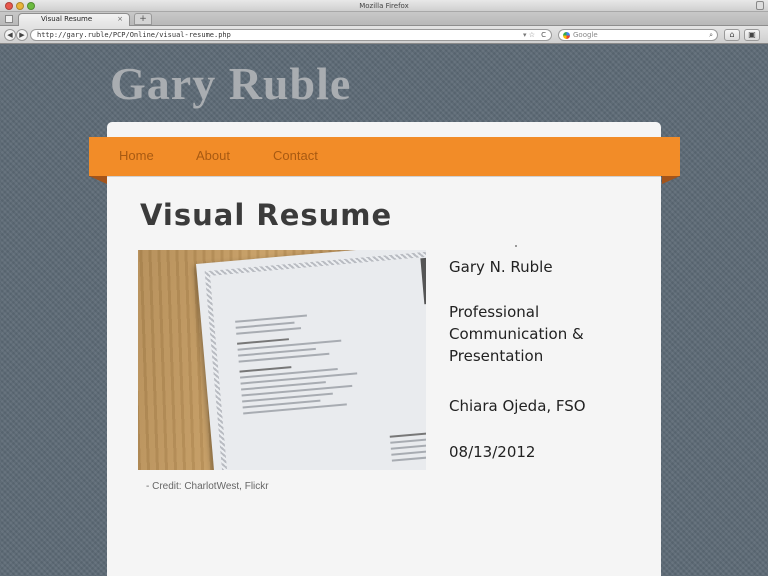 This screenshot has height=576, width=768. I want to click on back-icon: ◀, so click(10, 35).